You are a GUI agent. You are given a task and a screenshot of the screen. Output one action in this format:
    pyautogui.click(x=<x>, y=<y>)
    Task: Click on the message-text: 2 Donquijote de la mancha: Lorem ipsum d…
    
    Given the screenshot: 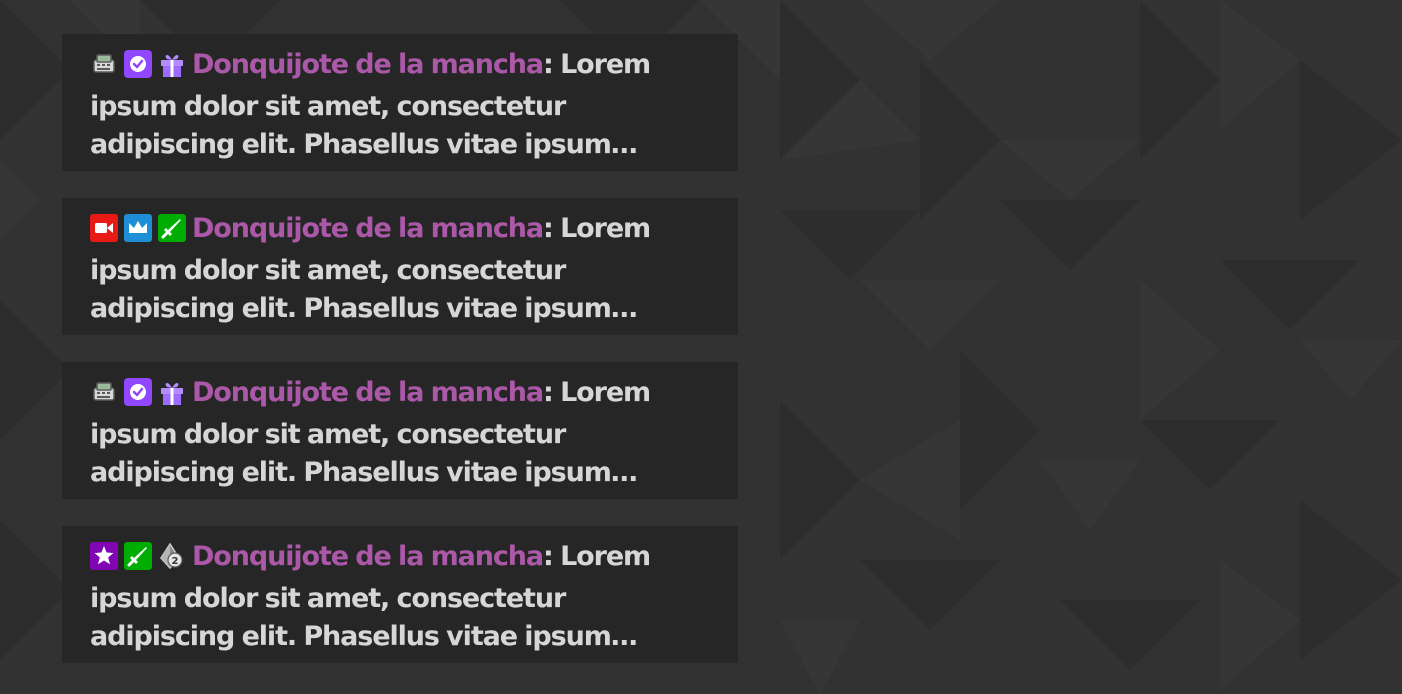 What is the action you would take?
    pyautogui.click(x=400, y=597)
    